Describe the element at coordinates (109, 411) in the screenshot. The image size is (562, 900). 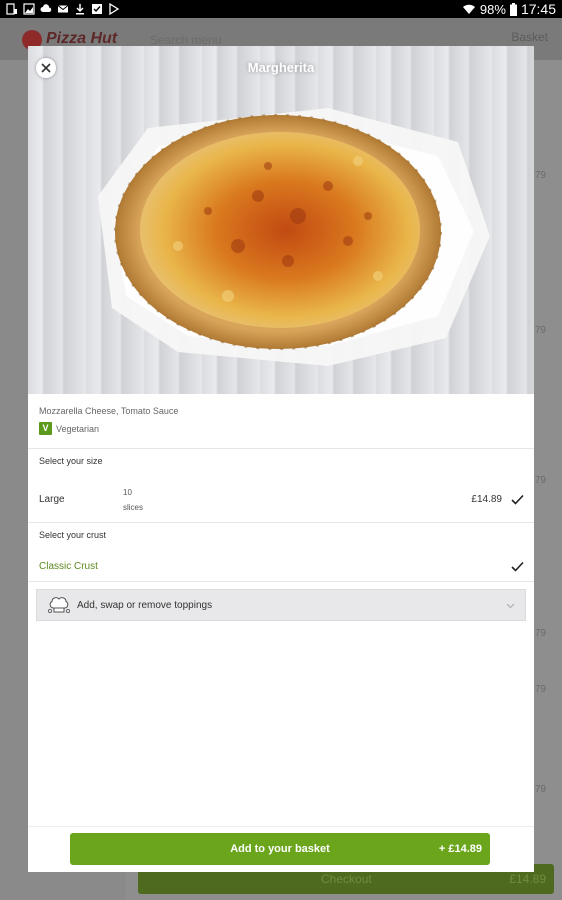
I see `product-description: Mozzarella Cheese, Tomato Sauce` at that location.